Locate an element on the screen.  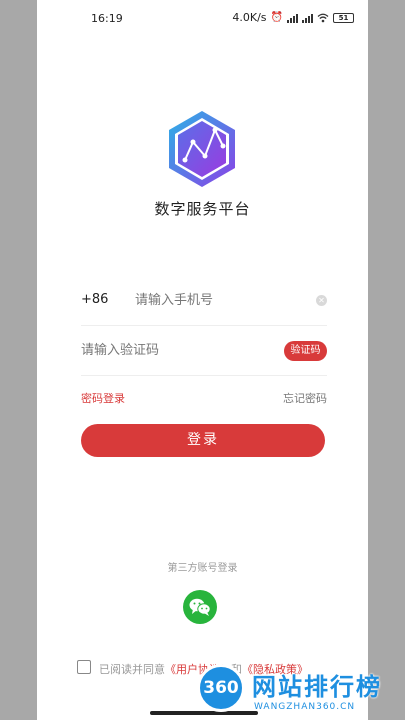
app-title: 数字服务平台 is located at coordinates (202, 209).